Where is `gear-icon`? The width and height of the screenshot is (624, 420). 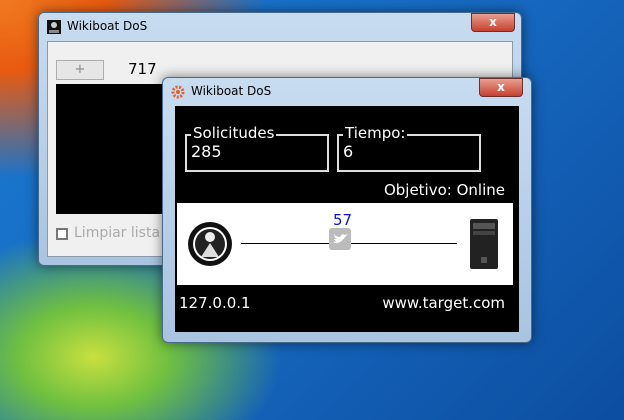
gear-icon is located at coordinates (178, 92).